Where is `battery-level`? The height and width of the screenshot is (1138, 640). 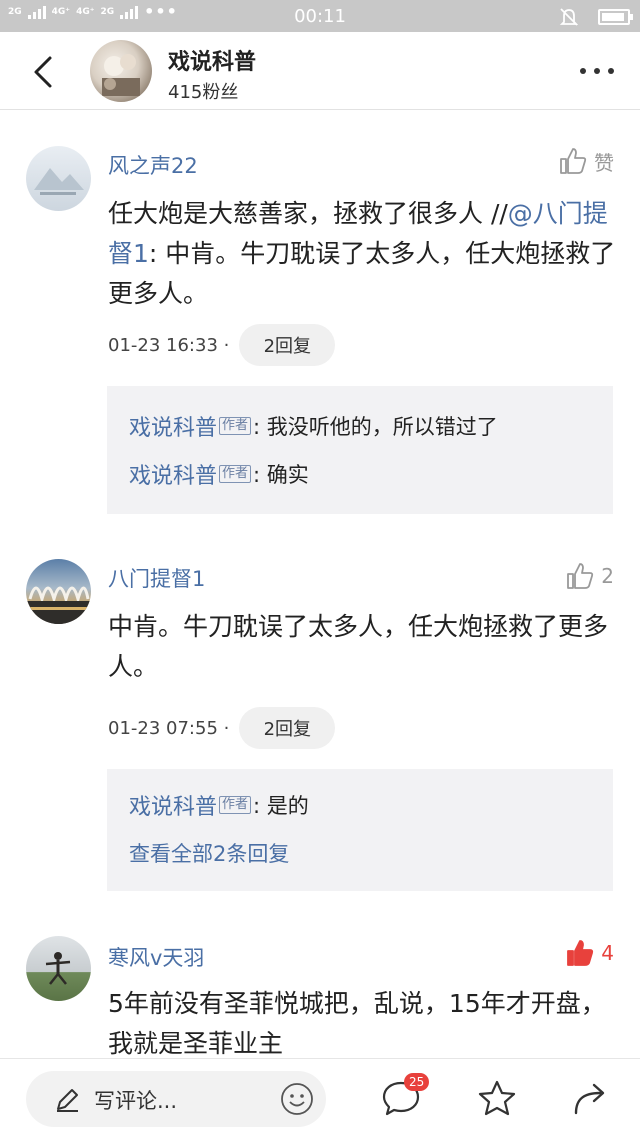
battery-level is located at coordinates (613, 17).